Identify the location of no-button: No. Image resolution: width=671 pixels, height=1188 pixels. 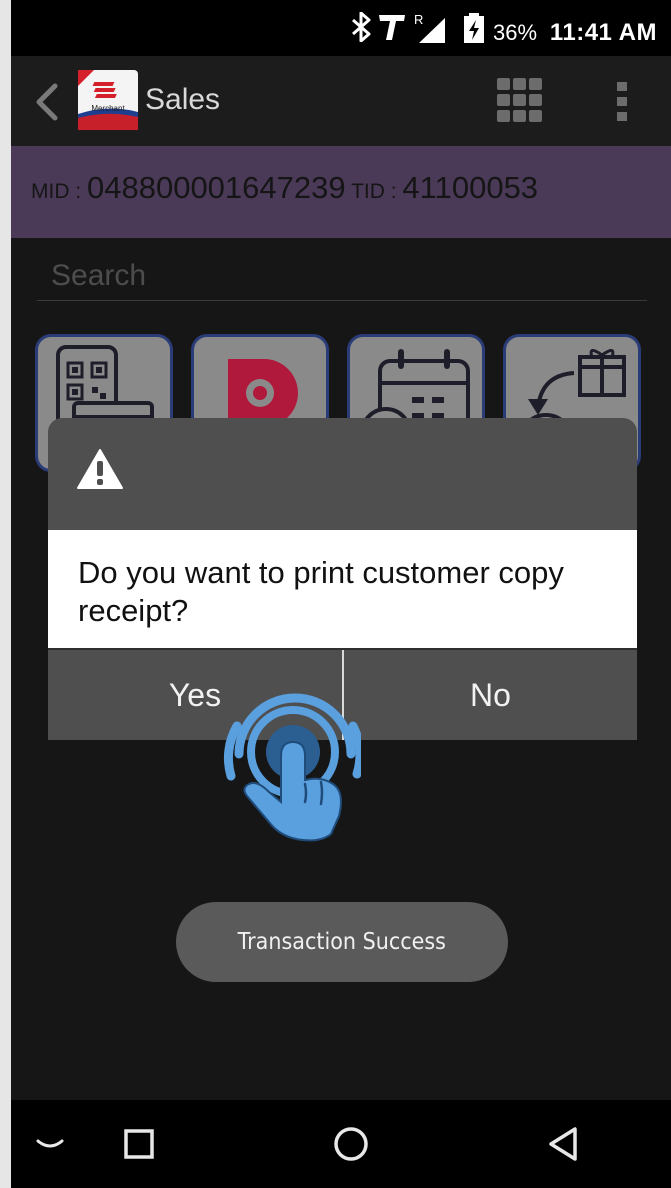
(490, 694).